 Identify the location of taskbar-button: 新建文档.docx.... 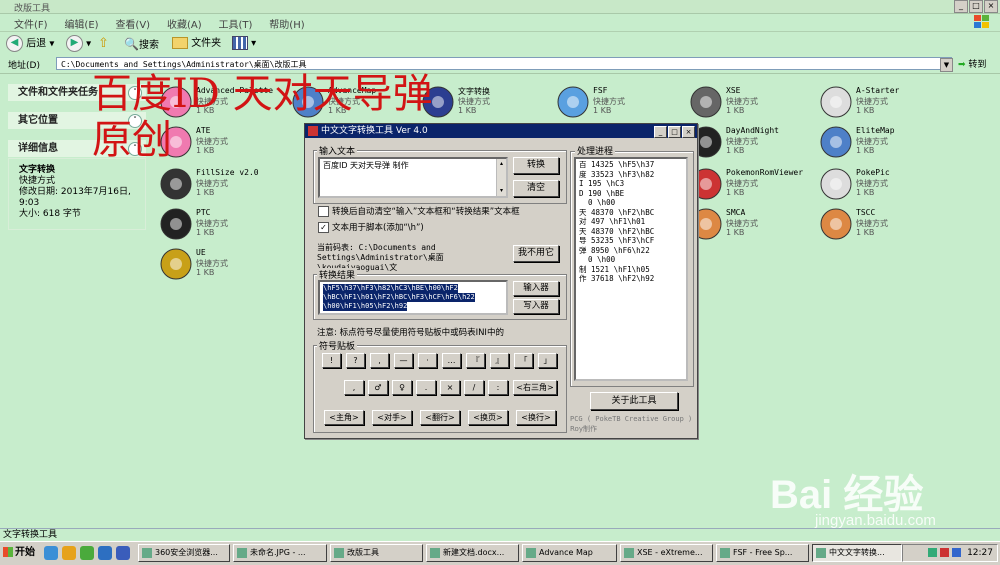
(472, 553).